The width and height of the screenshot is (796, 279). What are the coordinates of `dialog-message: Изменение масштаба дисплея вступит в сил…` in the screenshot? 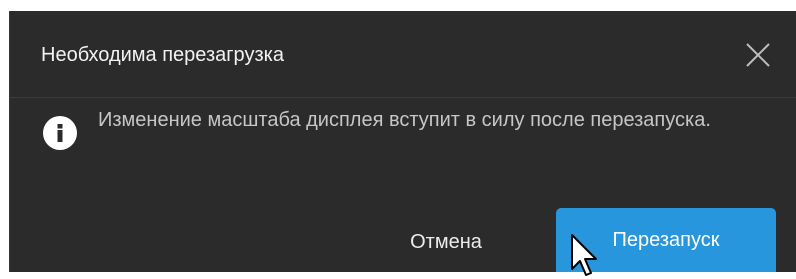 It's located at (404, 120).